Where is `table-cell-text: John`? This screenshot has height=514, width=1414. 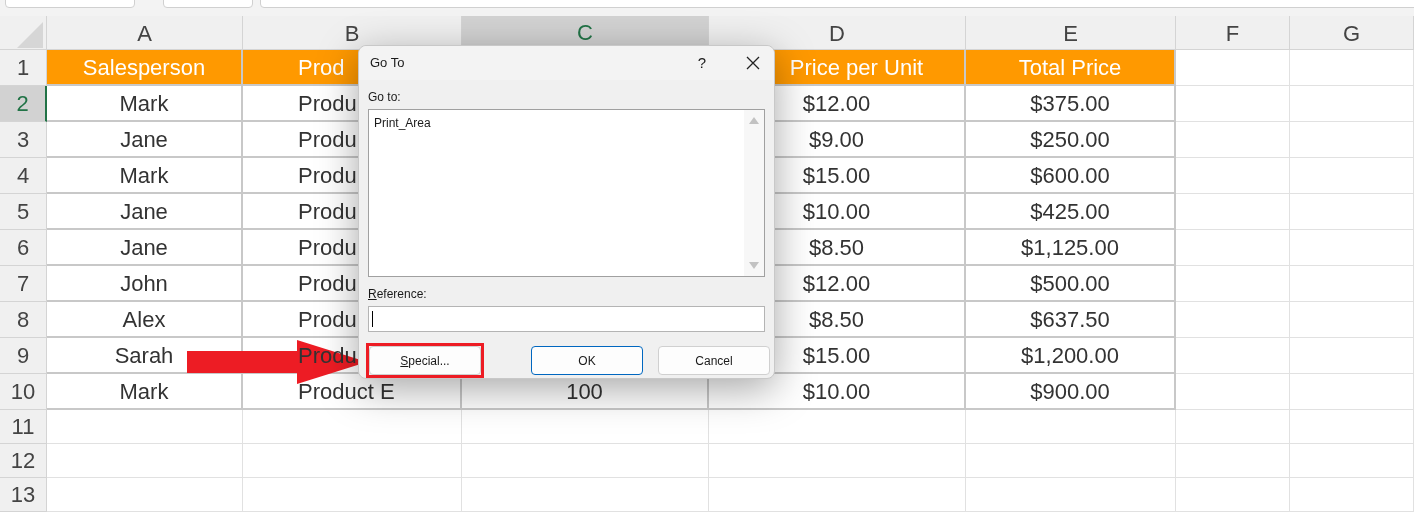
table-cell-text: John is located at coordinates (144, 283).